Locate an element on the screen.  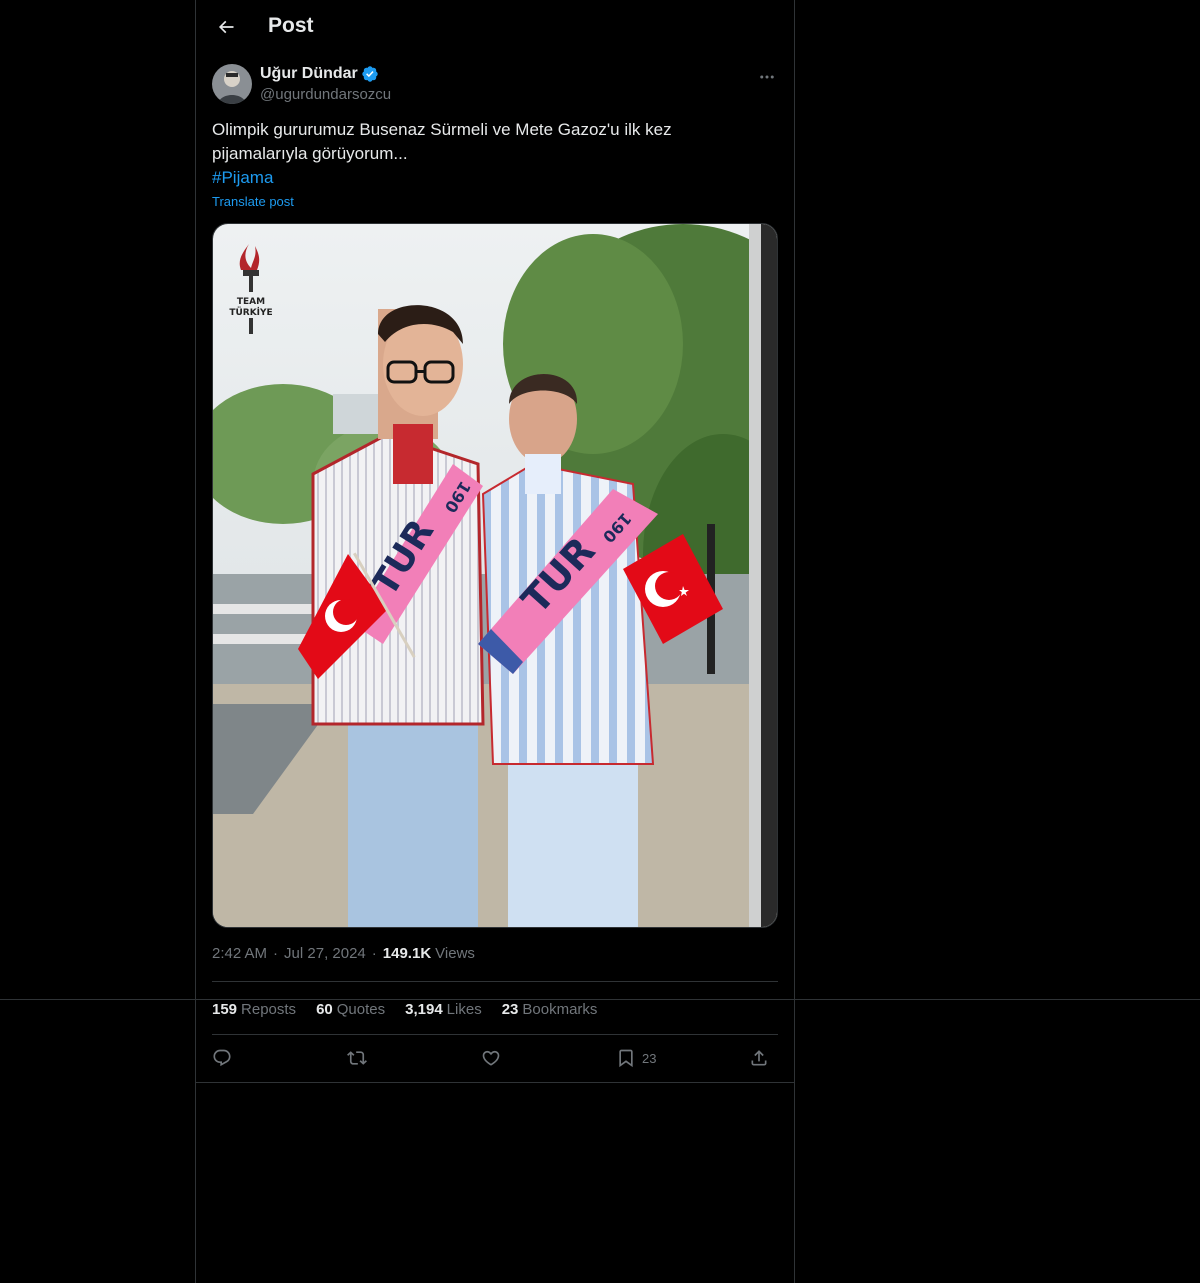
quotes-stat: 60 Quotes is located at coordinates (350, 1009).